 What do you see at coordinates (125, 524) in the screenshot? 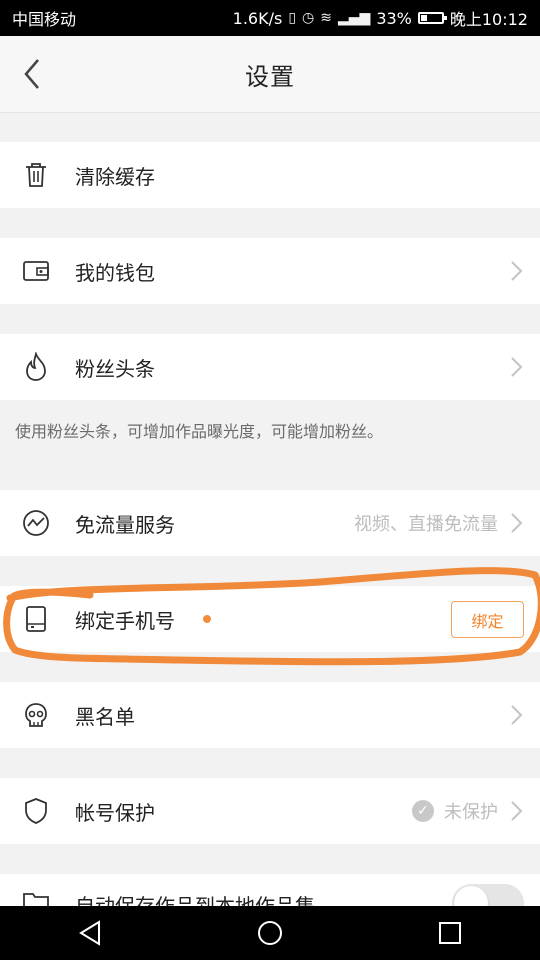
I see `row-label: 免流量服务` at bounding box center [125, 524].